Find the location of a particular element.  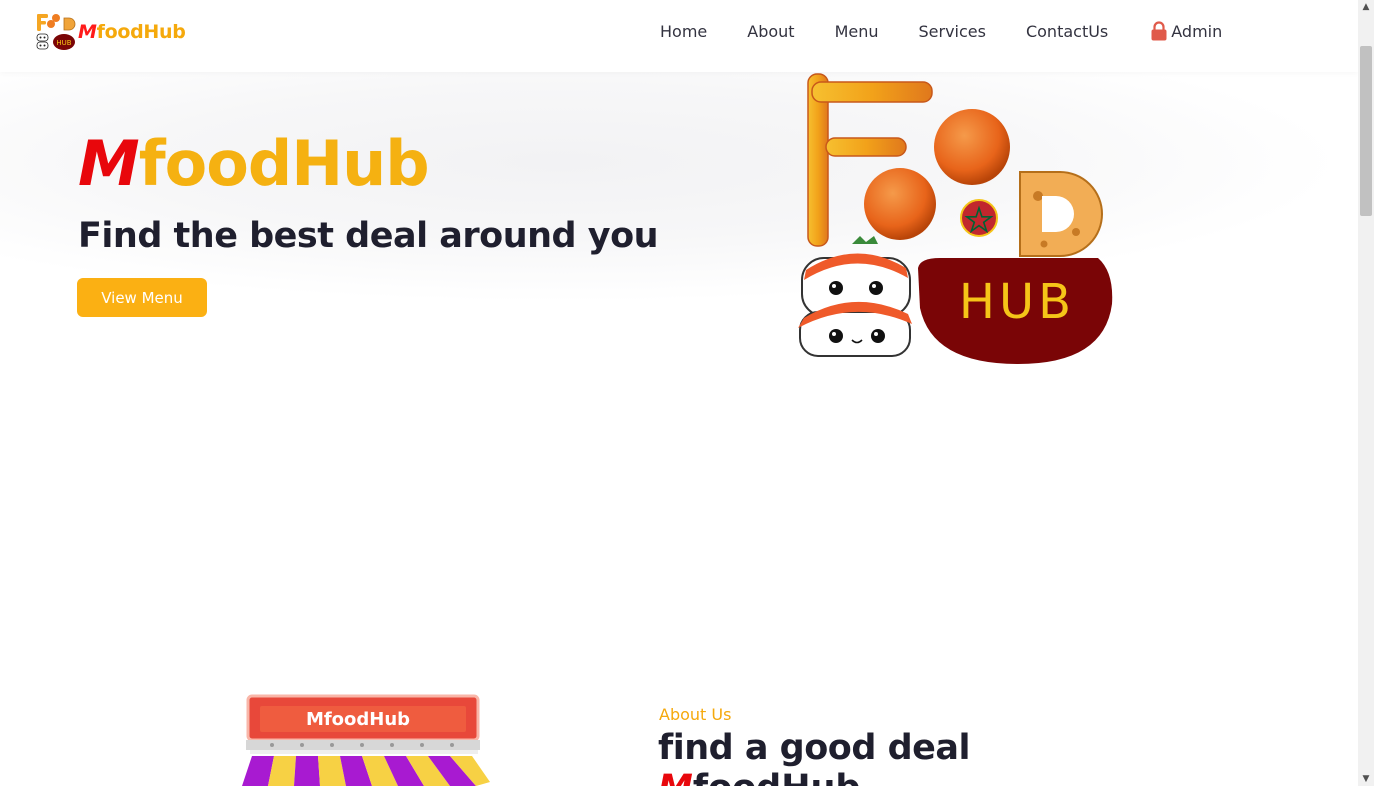

about-brand-heading: MfoodHub is located at coordinates (759, 777).